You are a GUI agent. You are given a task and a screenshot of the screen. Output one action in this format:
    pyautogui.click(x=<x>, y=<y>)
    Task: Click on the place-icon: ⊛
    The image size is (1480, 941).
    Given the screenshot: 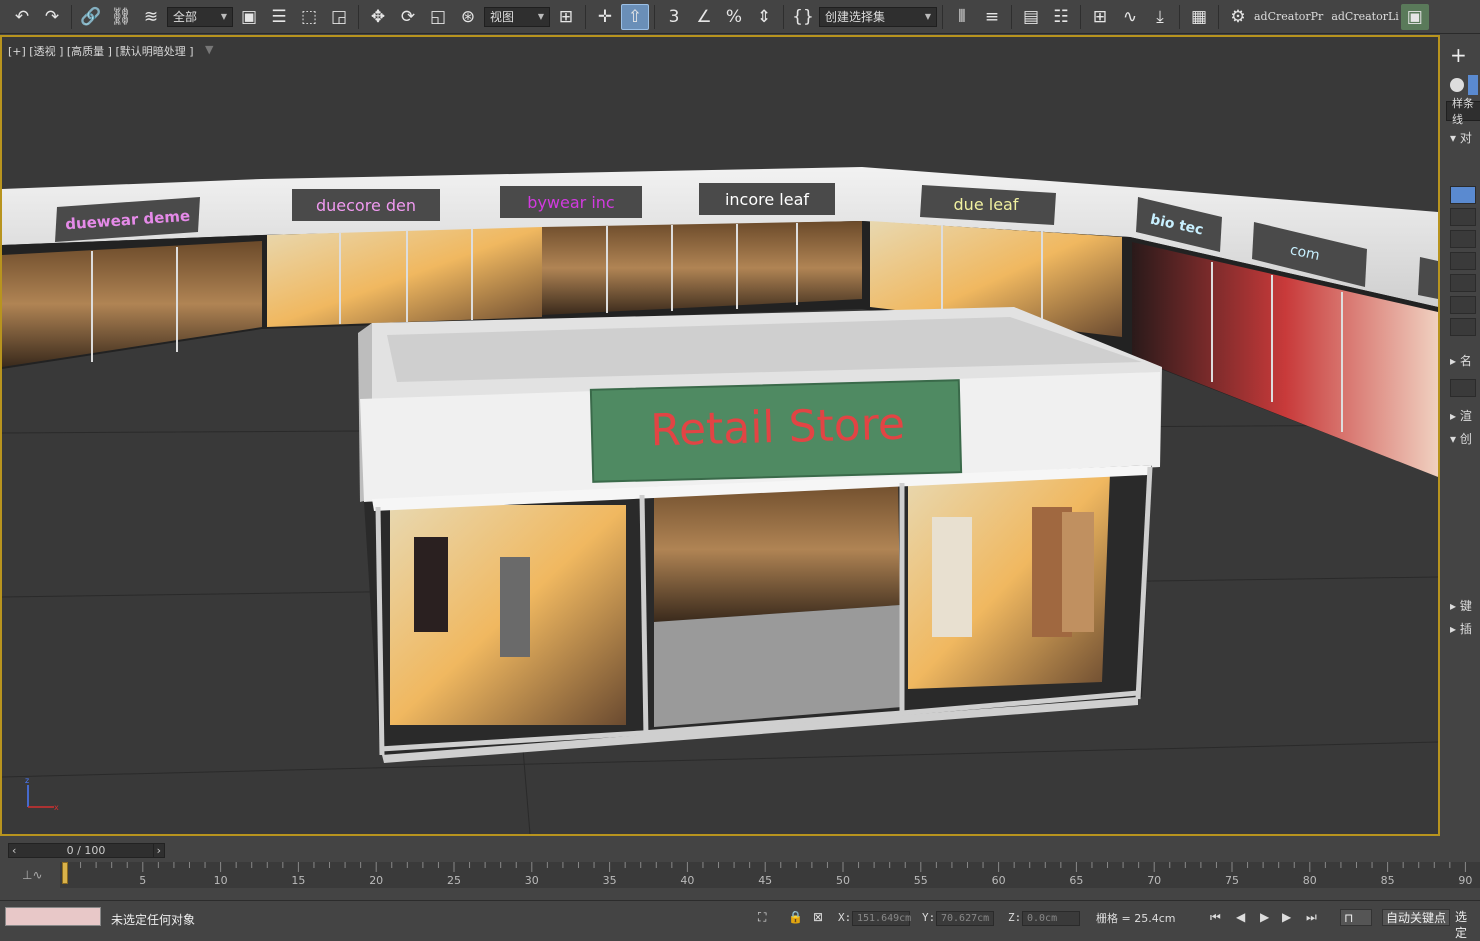 What is the action you would take?
    pyautogui.click(x=468, y=17)
    